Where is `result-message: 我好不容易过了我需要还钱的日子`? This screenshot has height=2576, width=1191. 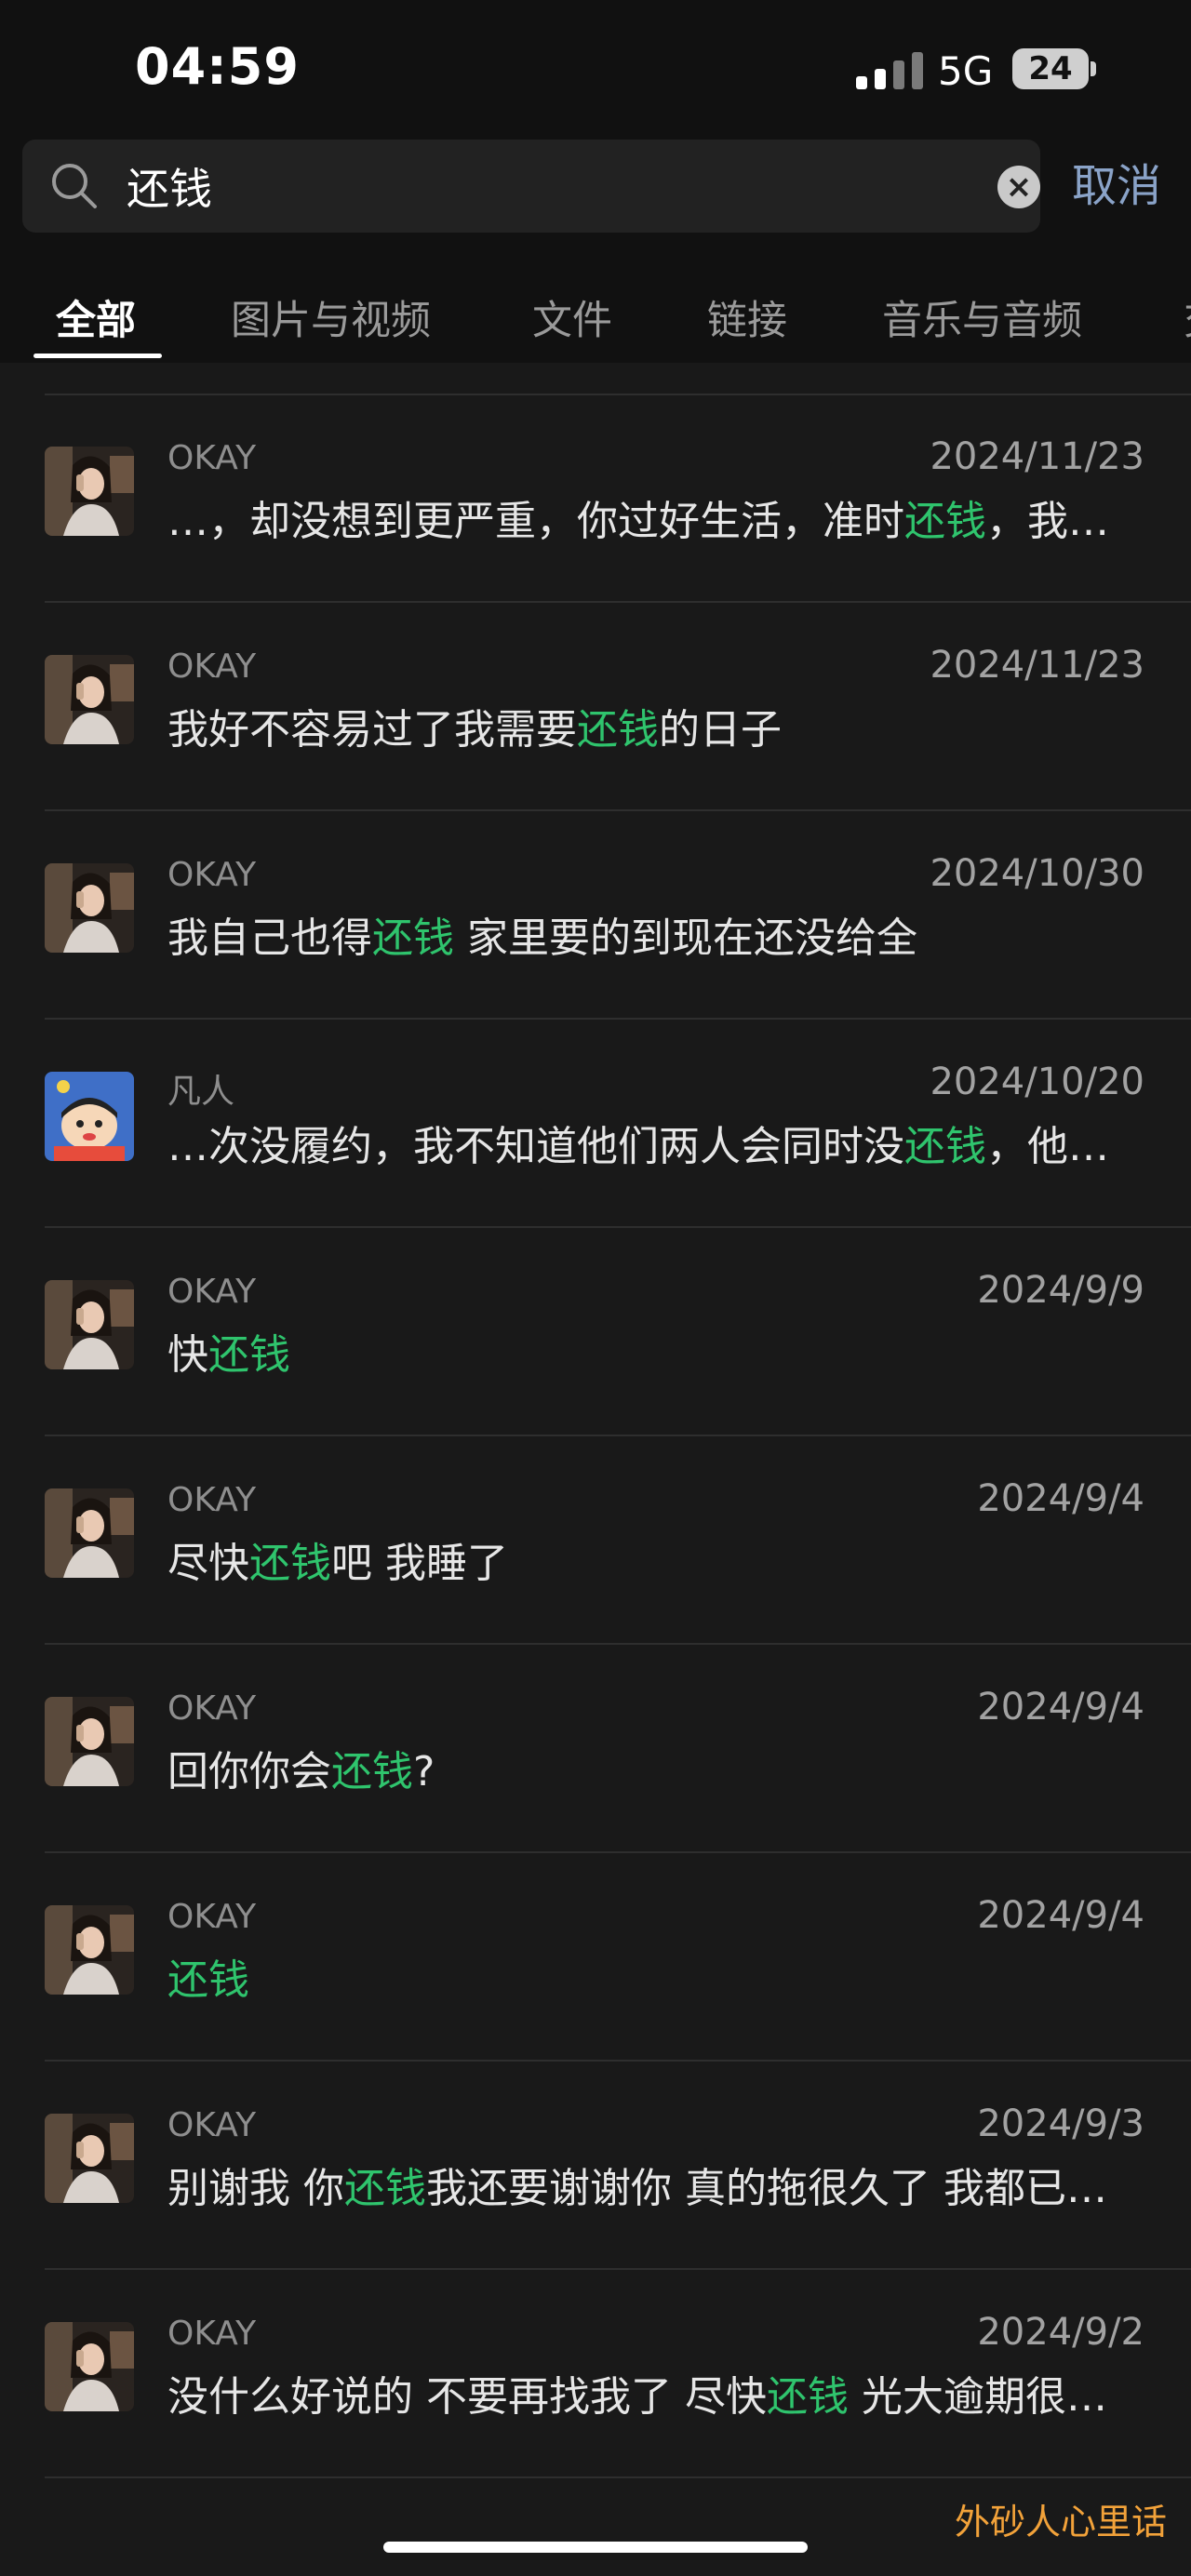
result-message: 我好不容易过了我需要还钱的日子 is located at coordinates (655, 725).